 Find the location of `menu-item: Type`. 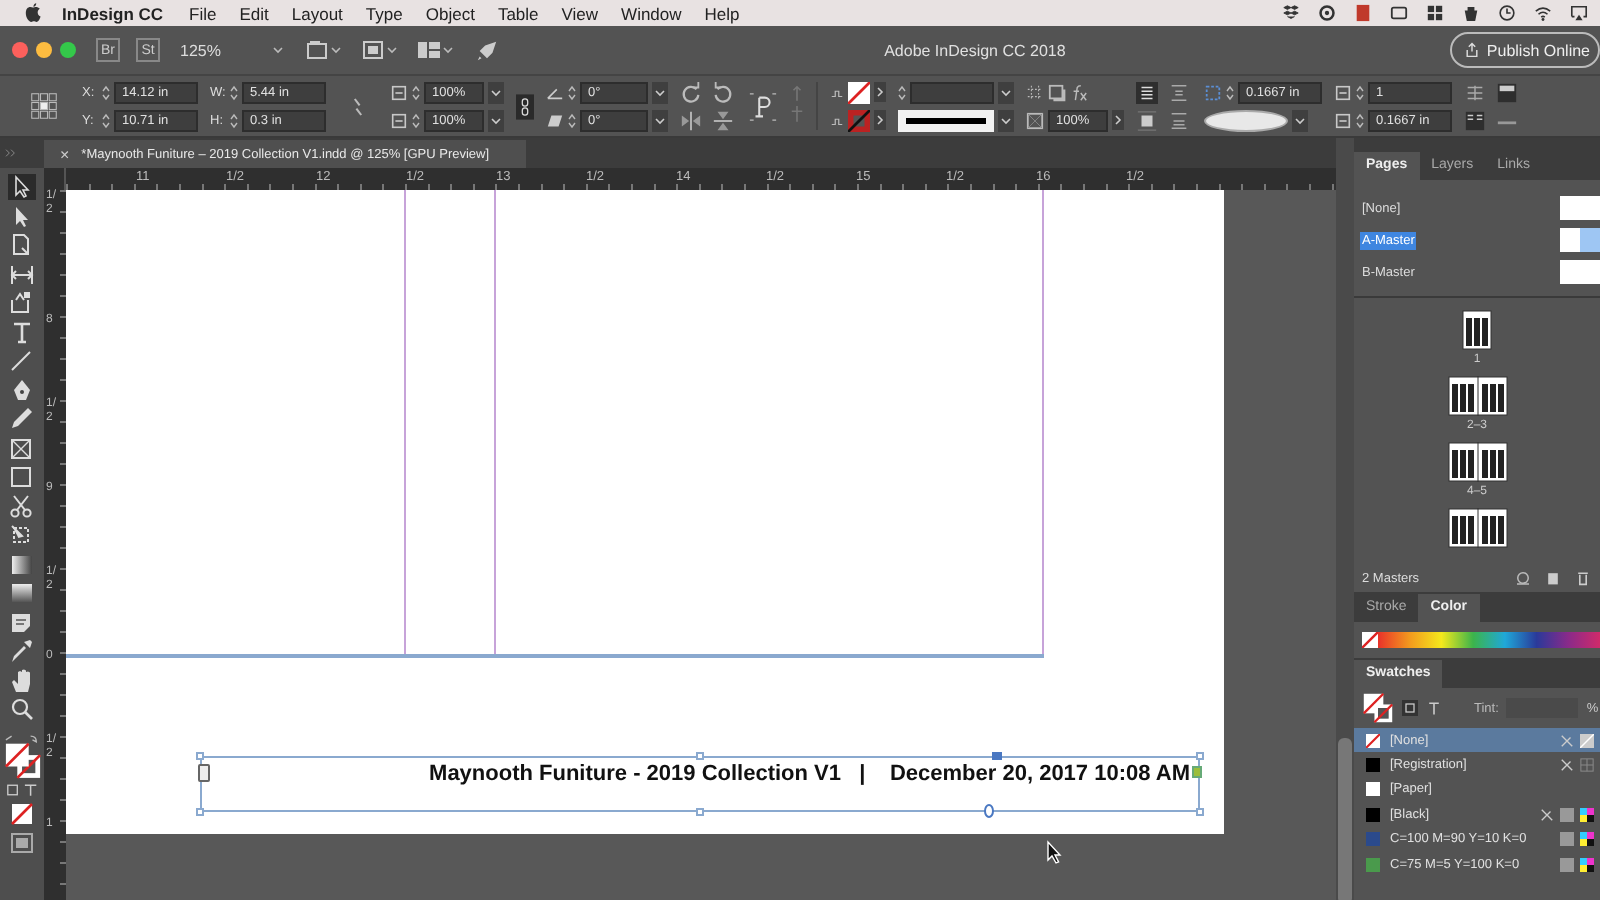

menu-item: Type is located at coordinates (384, 13).